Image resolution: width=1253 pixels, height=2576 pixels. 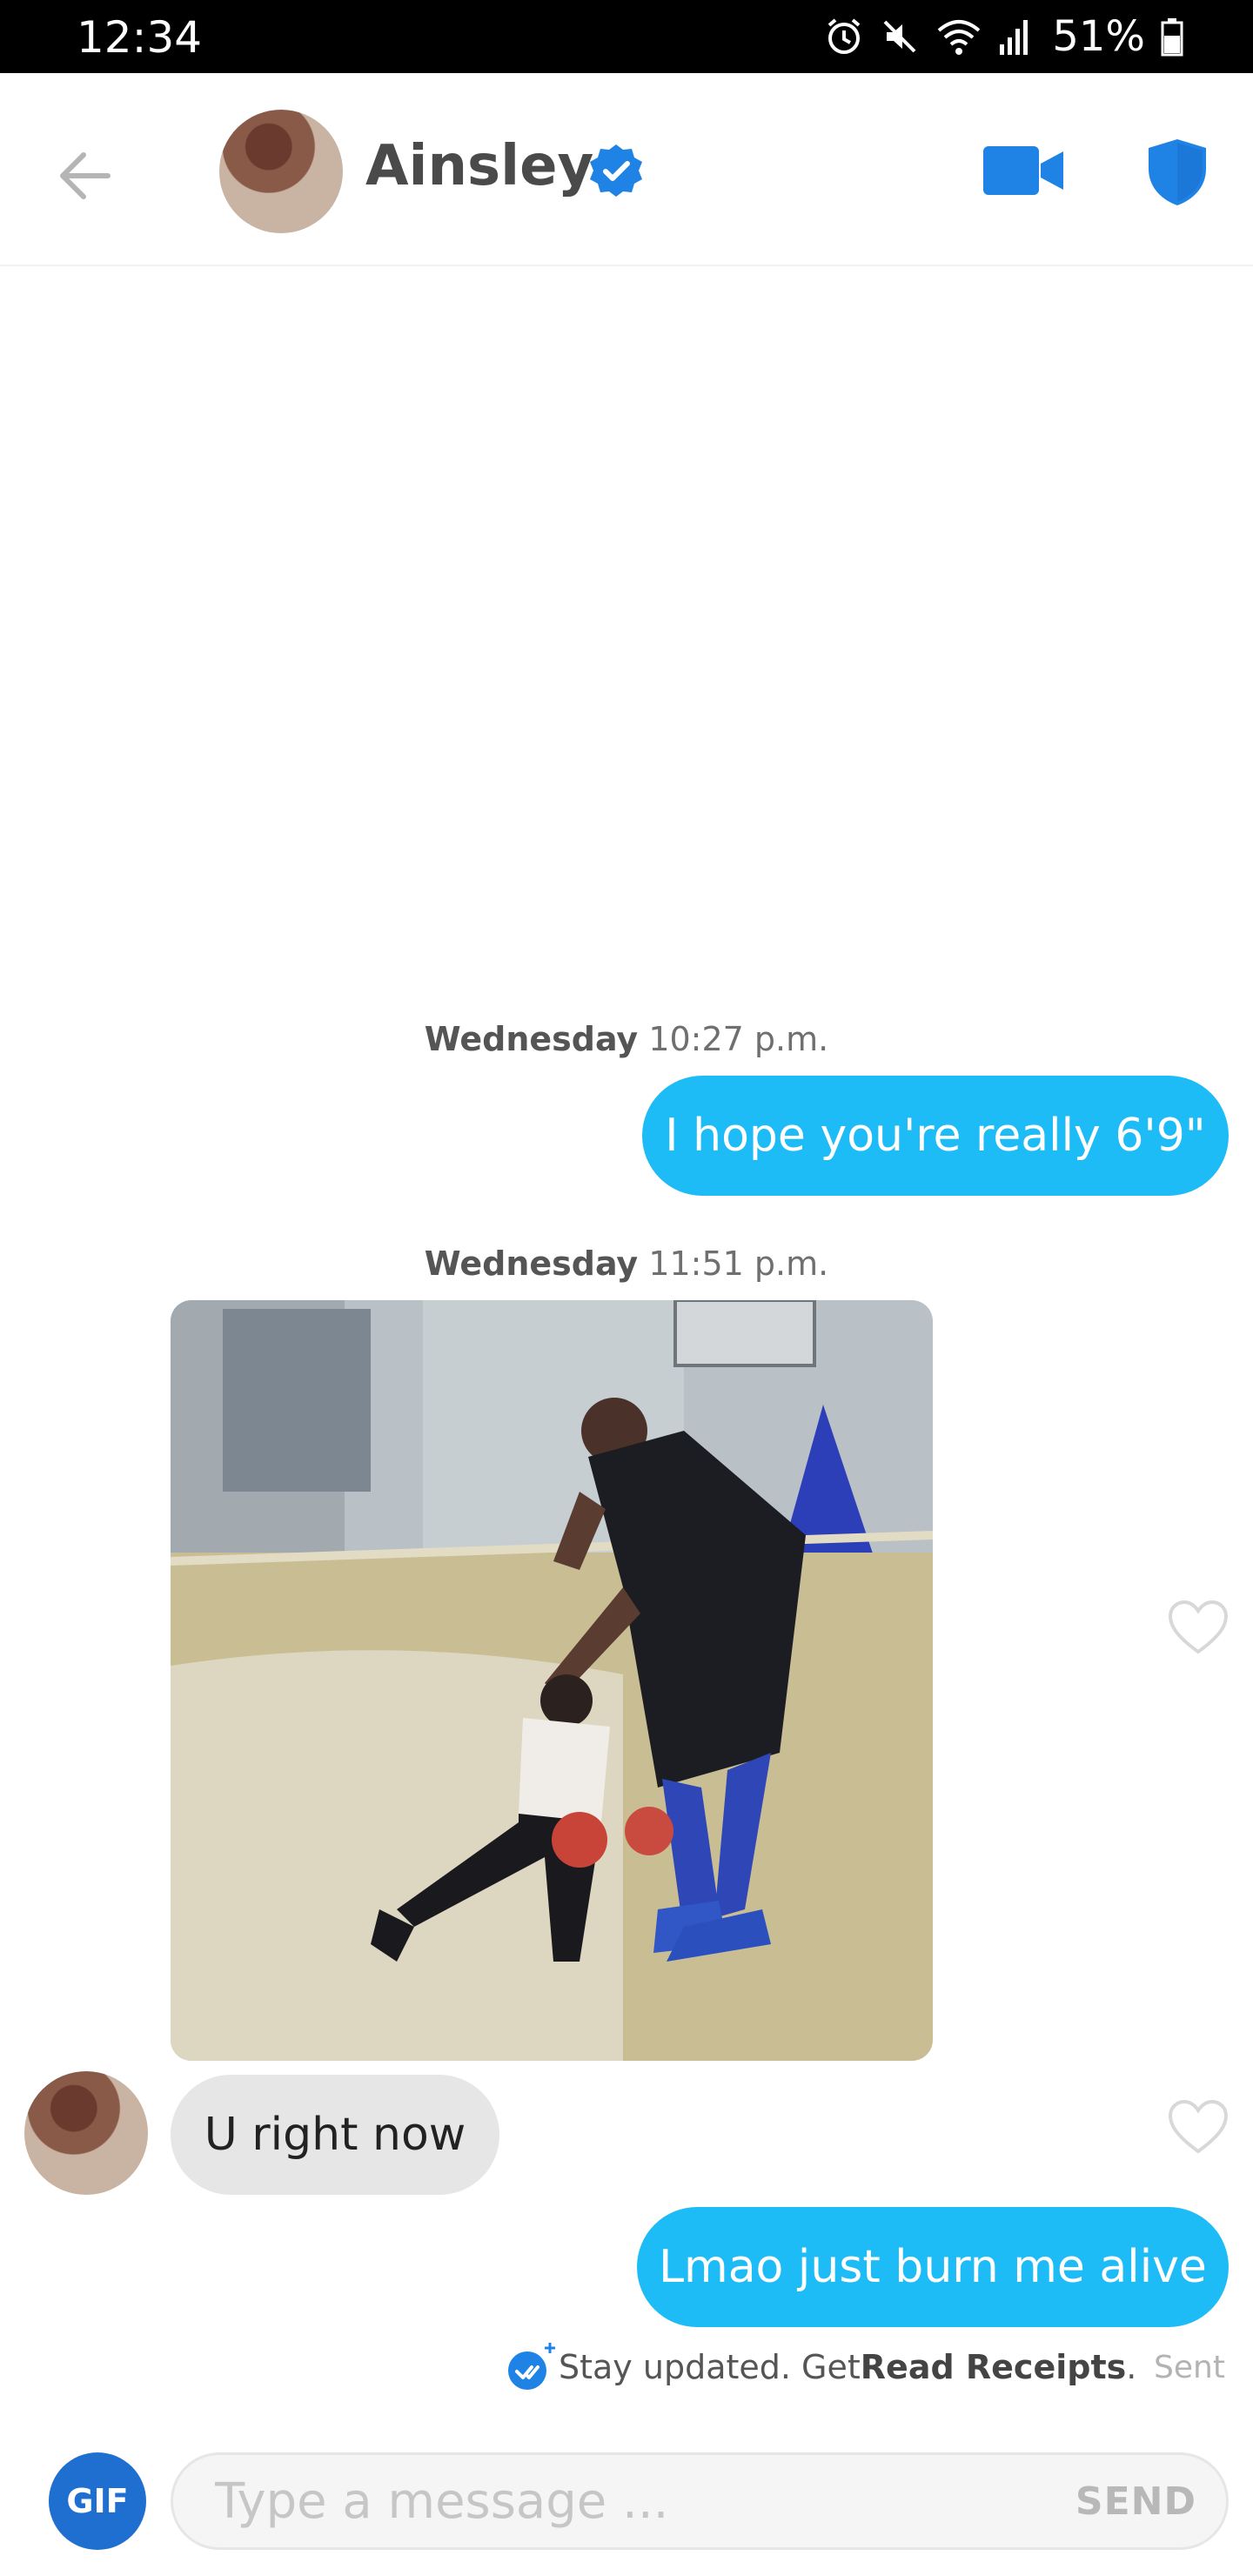 I want to click on back-arrow-icon, so click(x=85, y=175).